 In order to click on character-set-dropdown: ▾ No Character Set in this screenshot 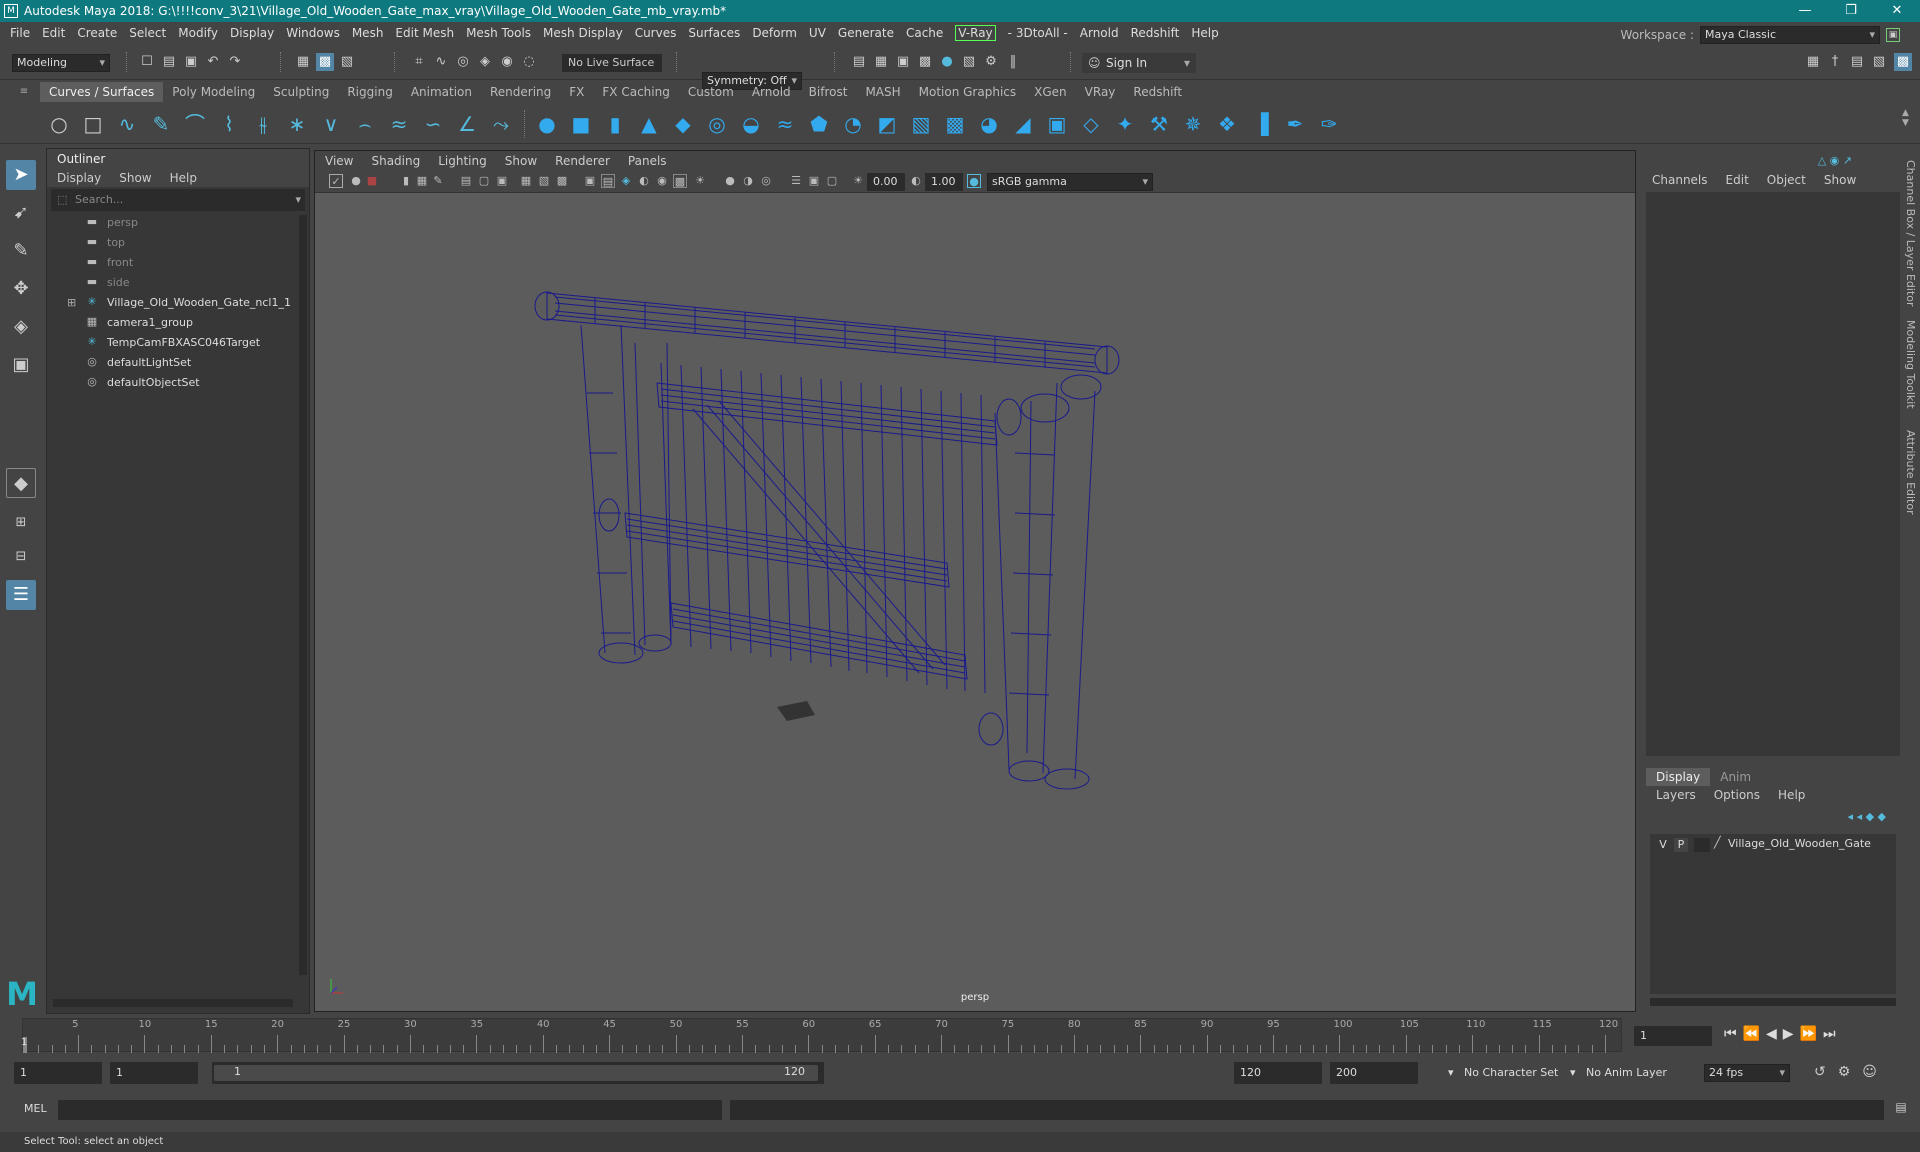, I will do `click(1503, 1072)`.